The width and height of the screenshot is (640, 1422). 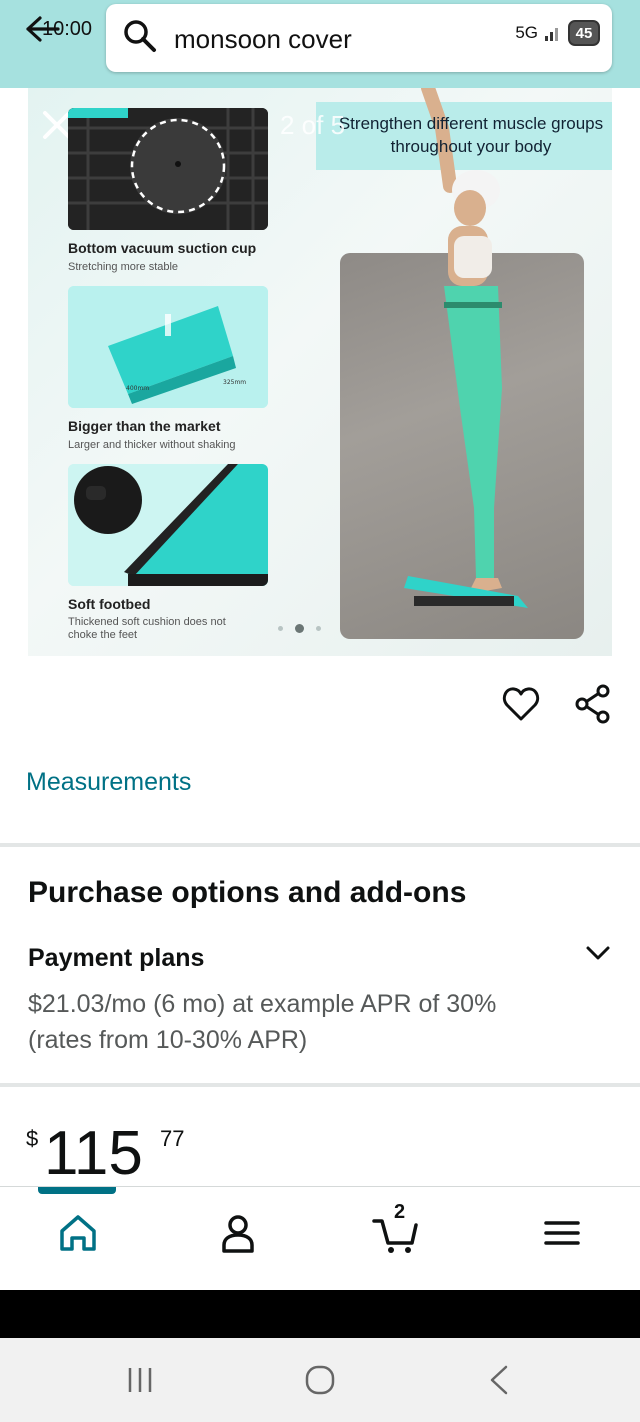 What do you see at coordinates (140, 1380) in the screenshot?
I see `recent-apps-icon` at bounding box center [140, 1380].